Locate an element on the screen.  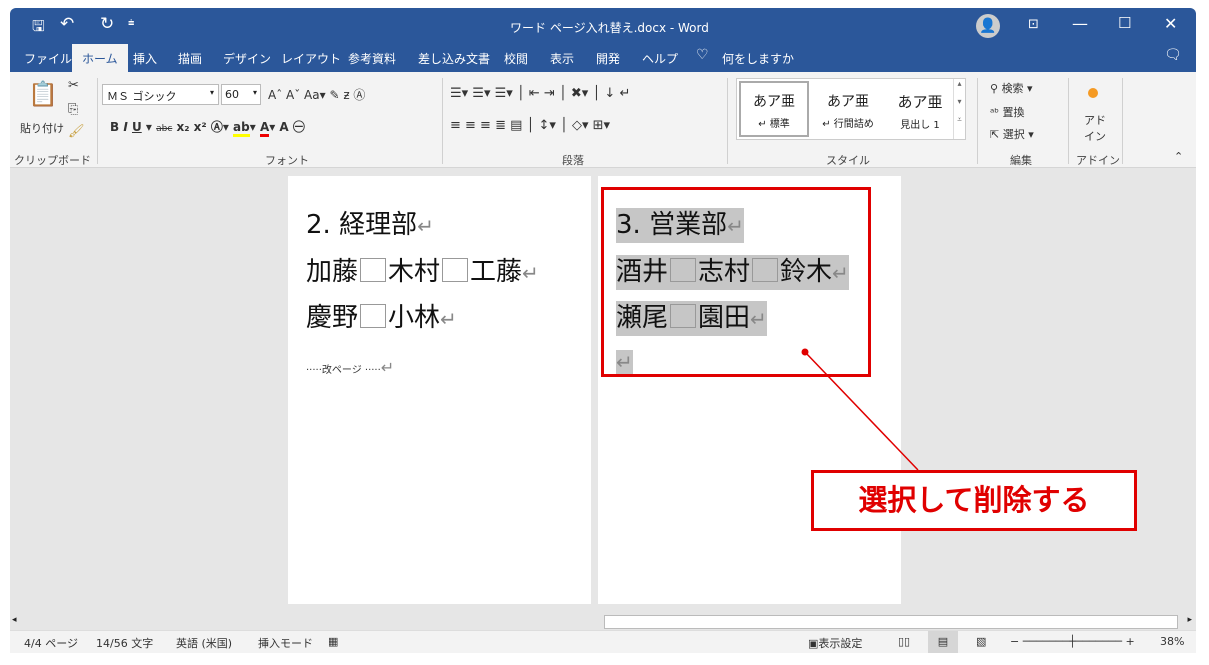
callout-connector is located at coordinates (860, 409).